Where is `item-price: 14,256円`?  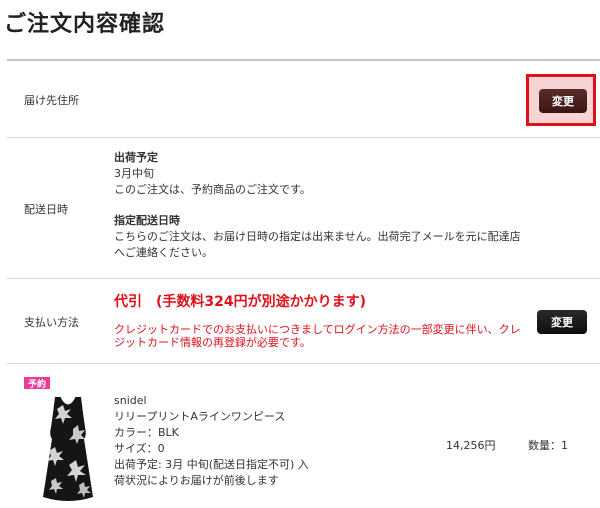 item-price: 14,256円 is located at coordinates (471, 445).